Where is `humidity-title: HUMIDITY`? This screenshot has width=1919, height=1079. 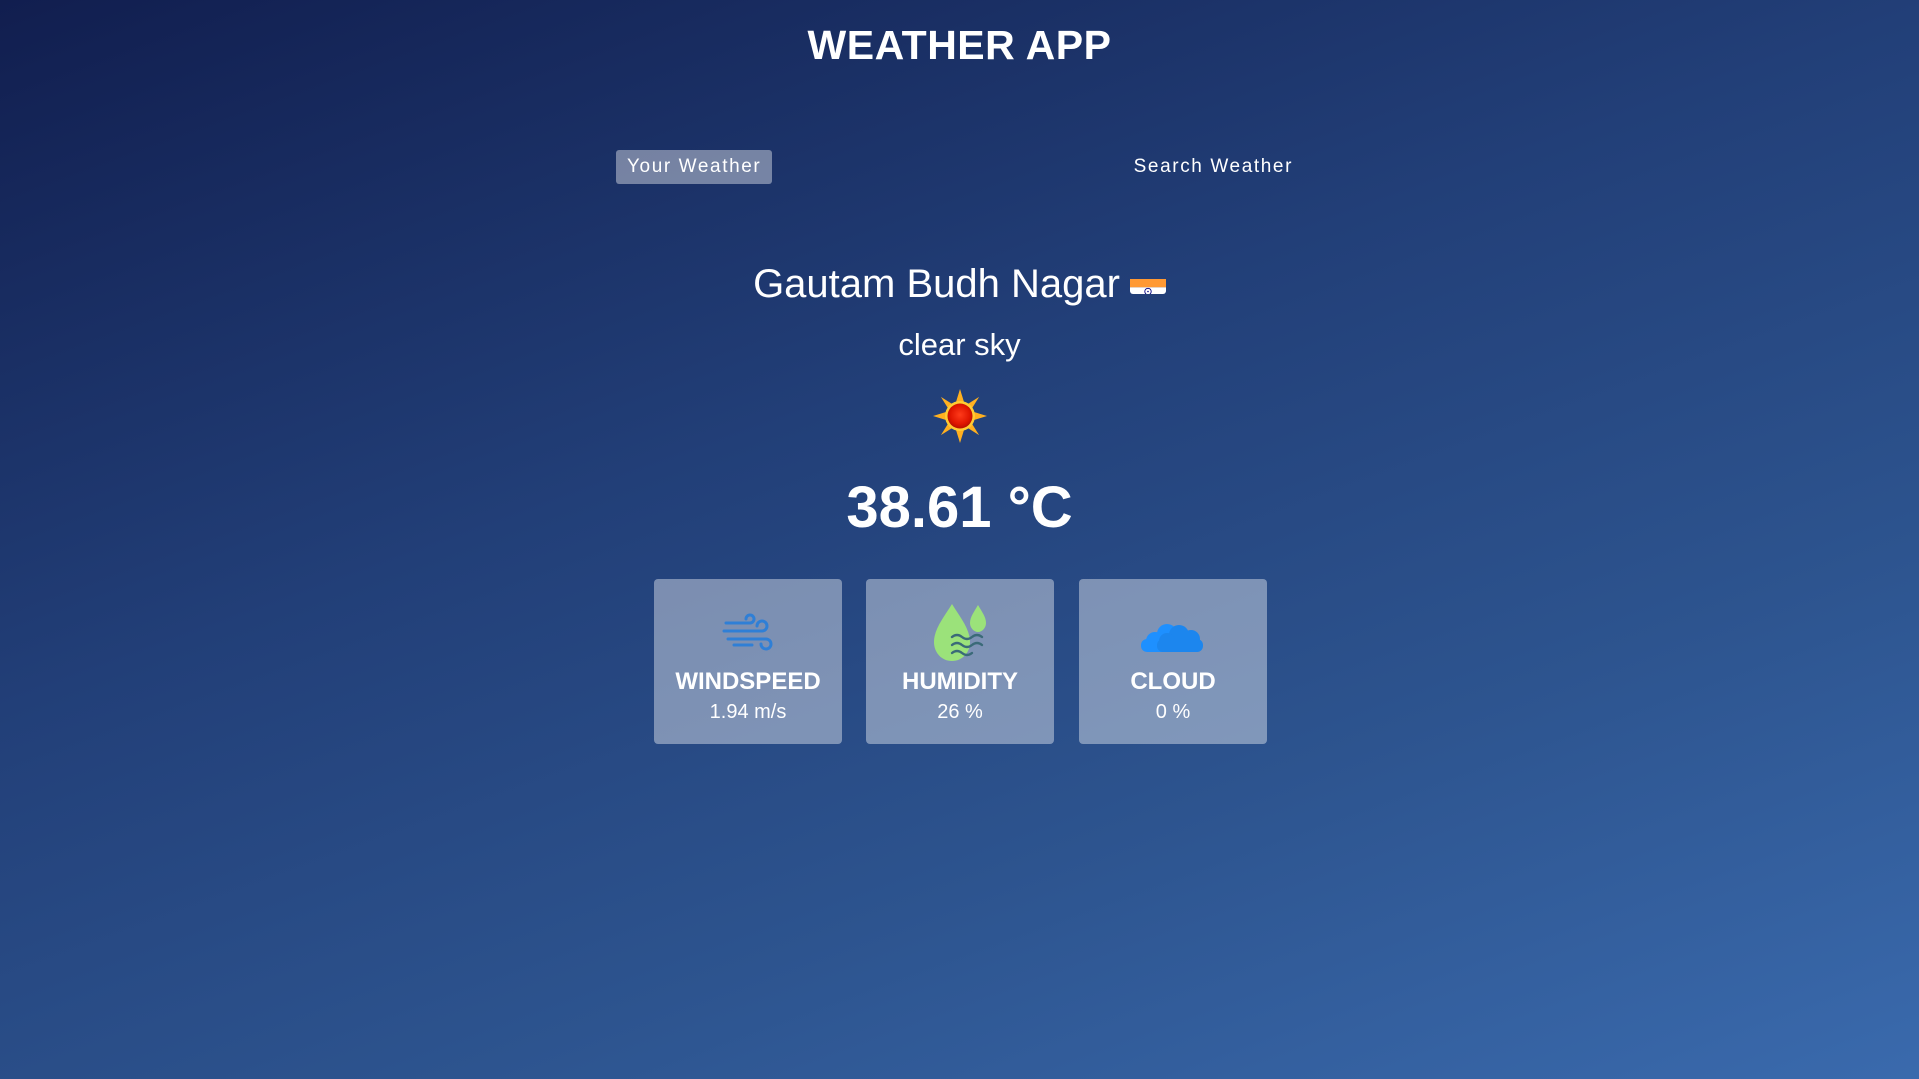
humidity-title: HUMIDITY is located at coordinates (960, 681).